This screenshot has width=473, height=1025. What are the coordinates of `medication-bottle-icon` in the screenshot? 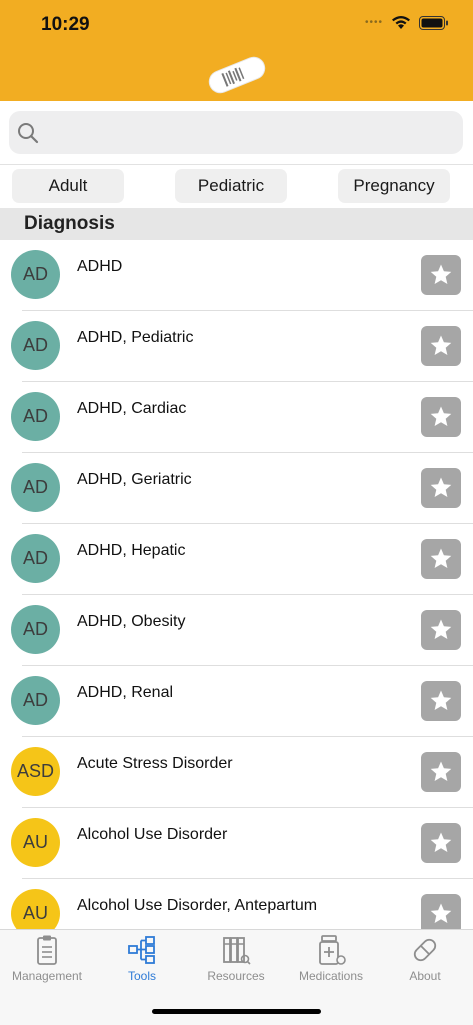 It's located at (332, 950).